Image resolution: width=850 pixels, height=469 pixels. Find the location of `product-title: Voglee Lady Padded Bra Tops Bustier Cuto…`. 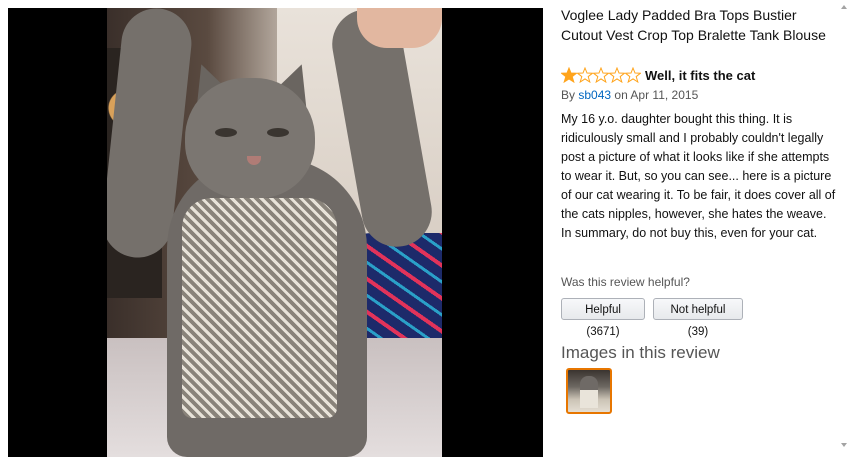

product-title: Voglee Lady Padded Bra Tops Bustier Cuto… is located at coordinates (701, 25).